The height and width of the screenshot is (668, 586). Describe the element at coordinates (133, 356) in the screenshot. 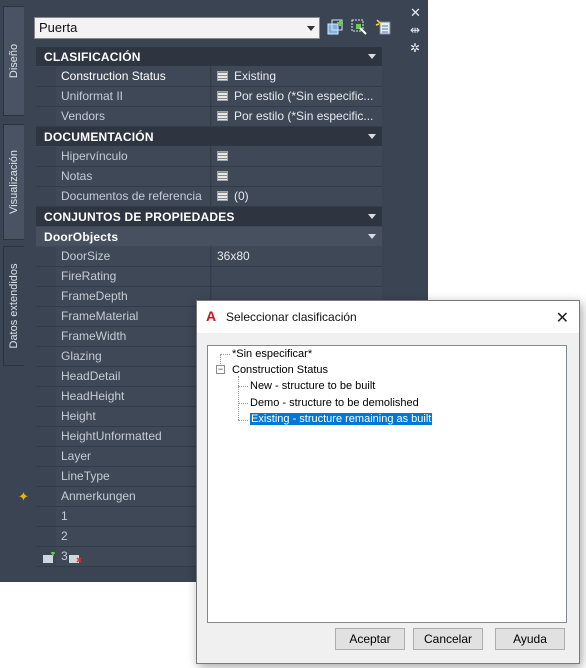

I see `property-name: Glazing` at that location.